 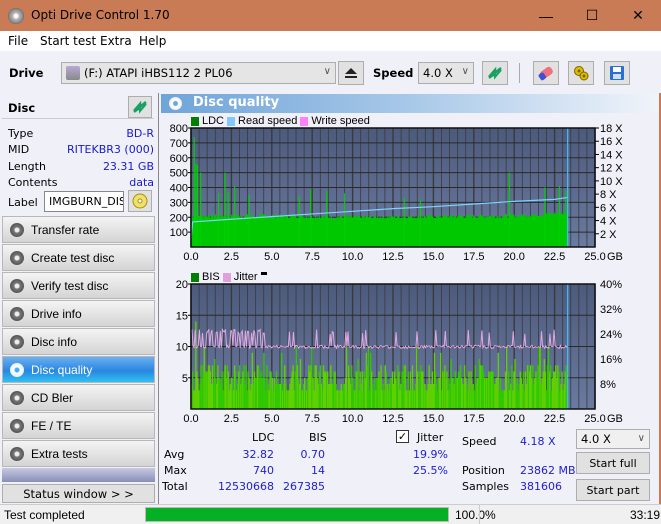 I want to click on nav-transfer-rate: Transfer rate, so click(x=78, y=229).